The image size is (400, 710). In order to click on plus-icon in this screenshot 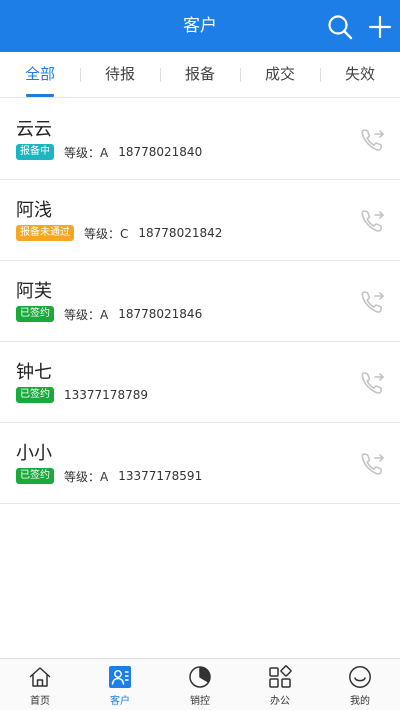, I will do `click(380, 27)`.